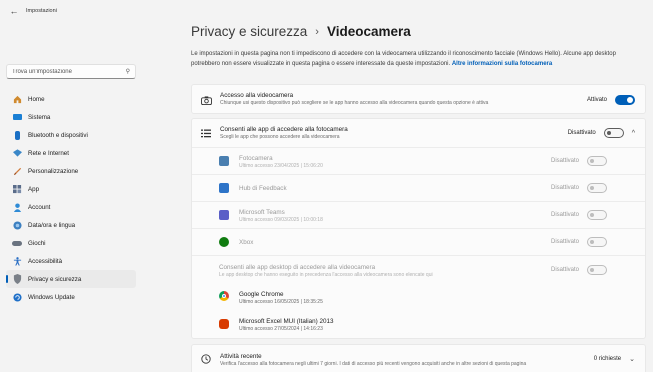 Image resolution: width=653 pixels, height=372 pixels. I want to click on app-last-access: Ultimo accesso 23/04/2025 | 15:06:20, so click(281, 166).